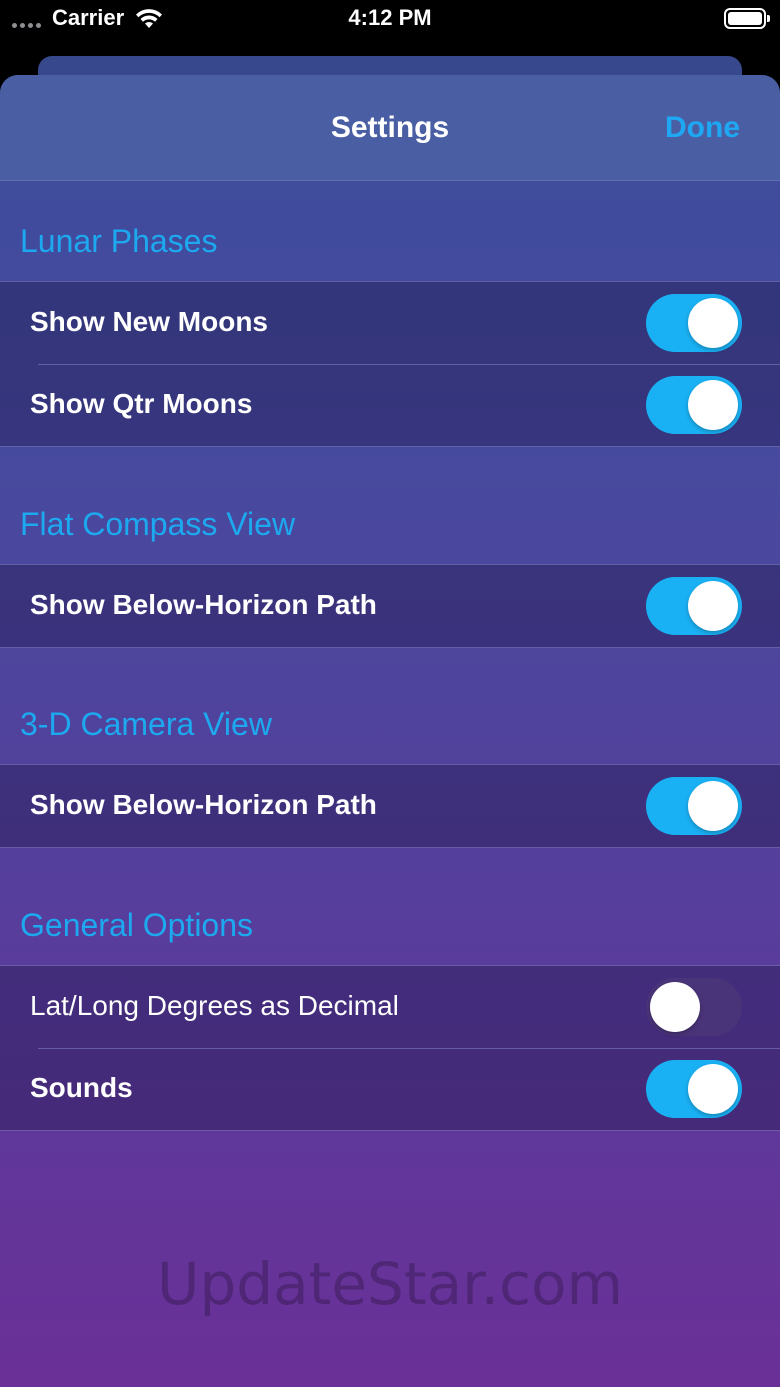 The width and height of the screenshot is (780, 1387). I want to click on row-flat-below-horizon-path: Show Below-Horizon Path, so click(390, 606).